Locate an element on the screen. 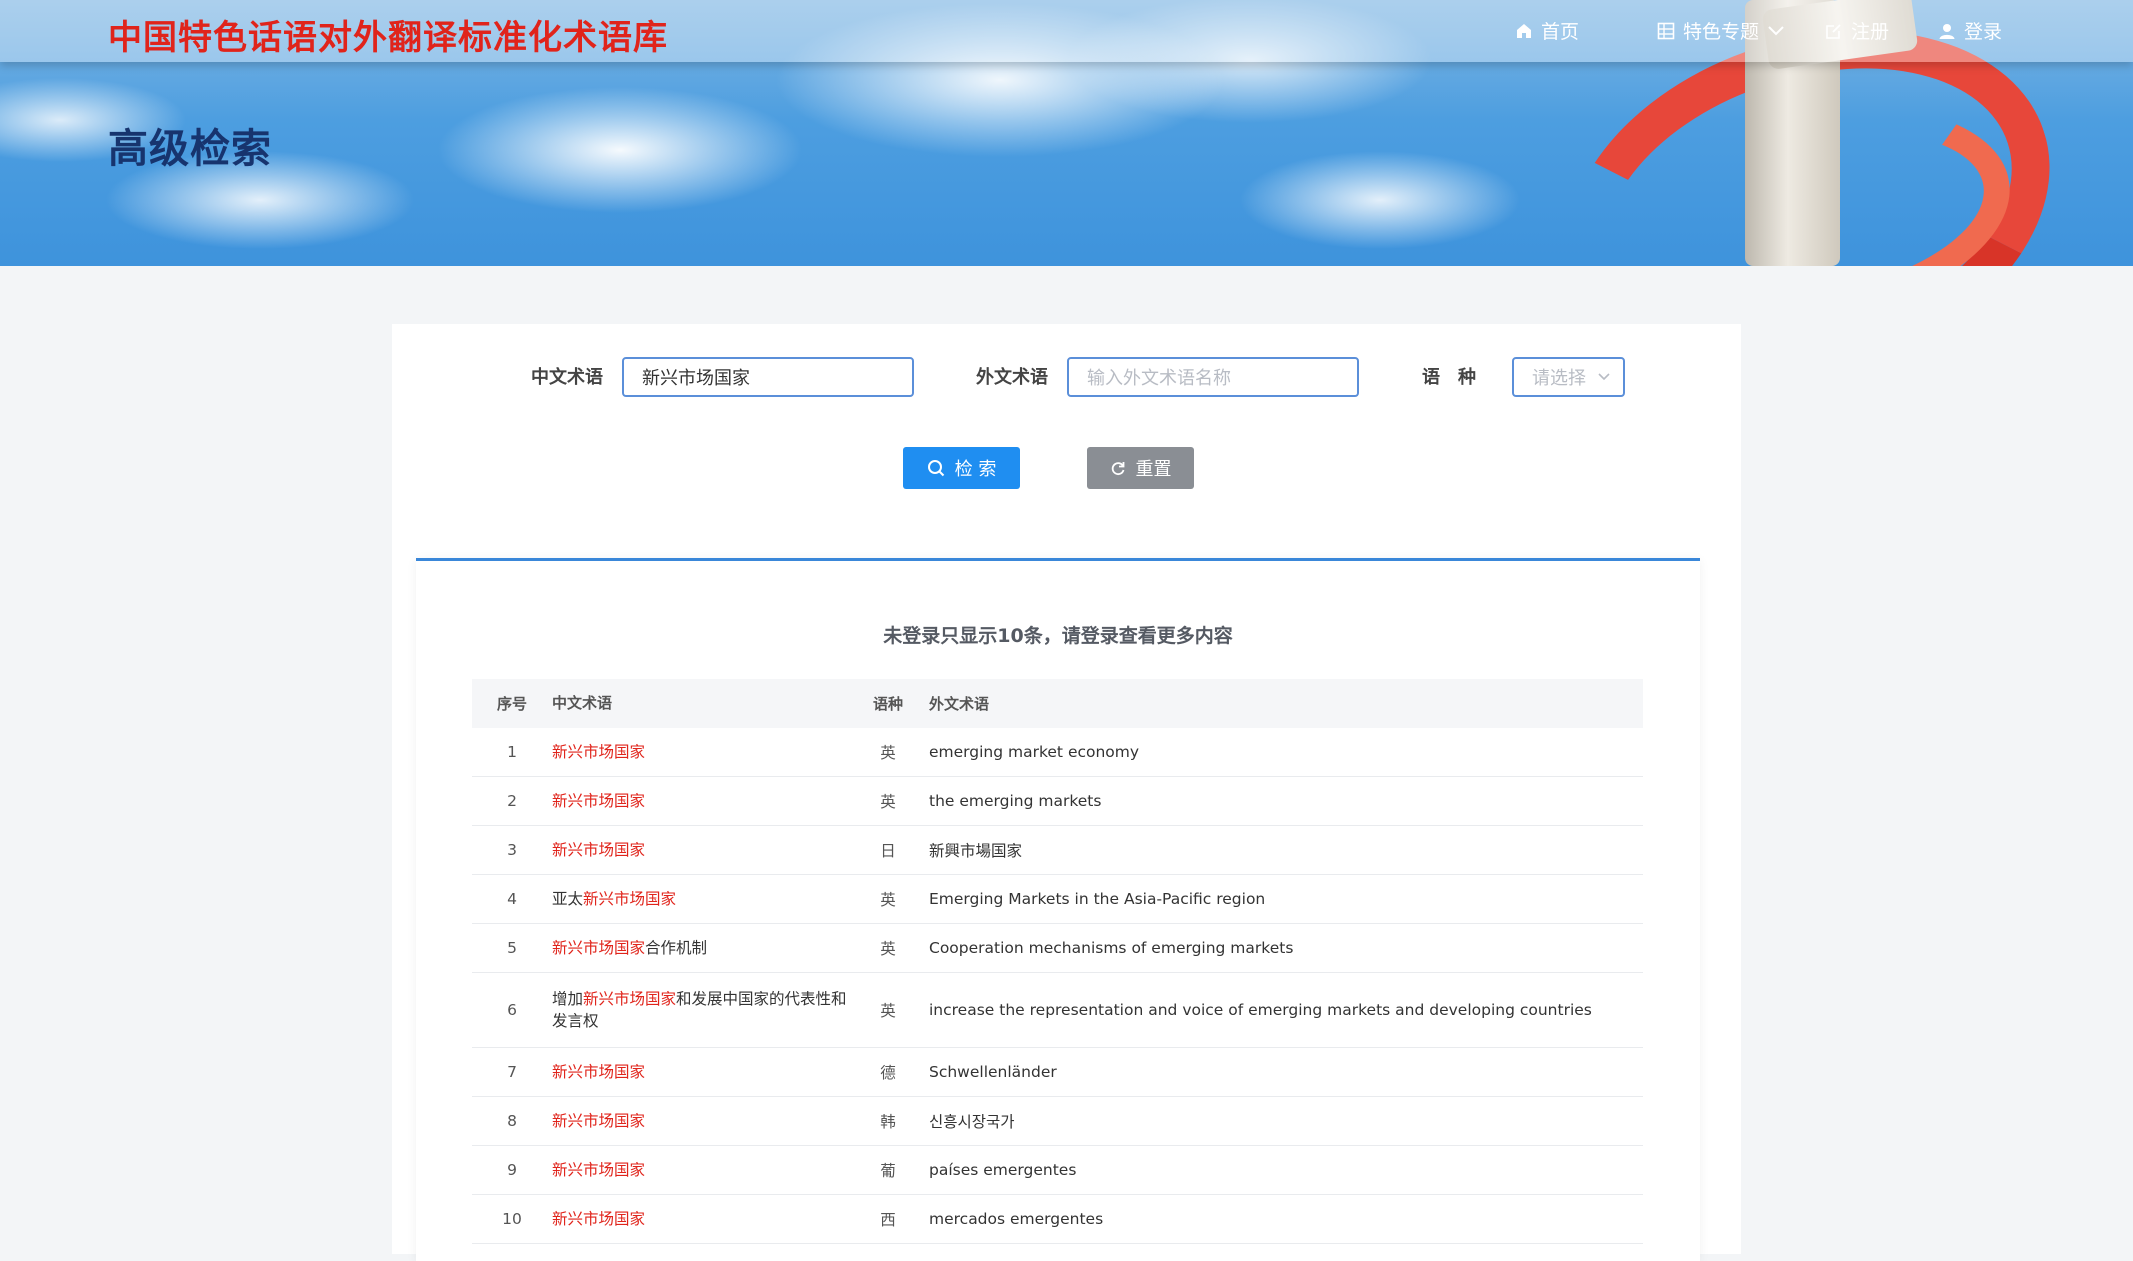 The image size is (2133, 1261). table-row: 2 新兴市场国家 英 the emerging markets is located at coordinates (1057, 801).